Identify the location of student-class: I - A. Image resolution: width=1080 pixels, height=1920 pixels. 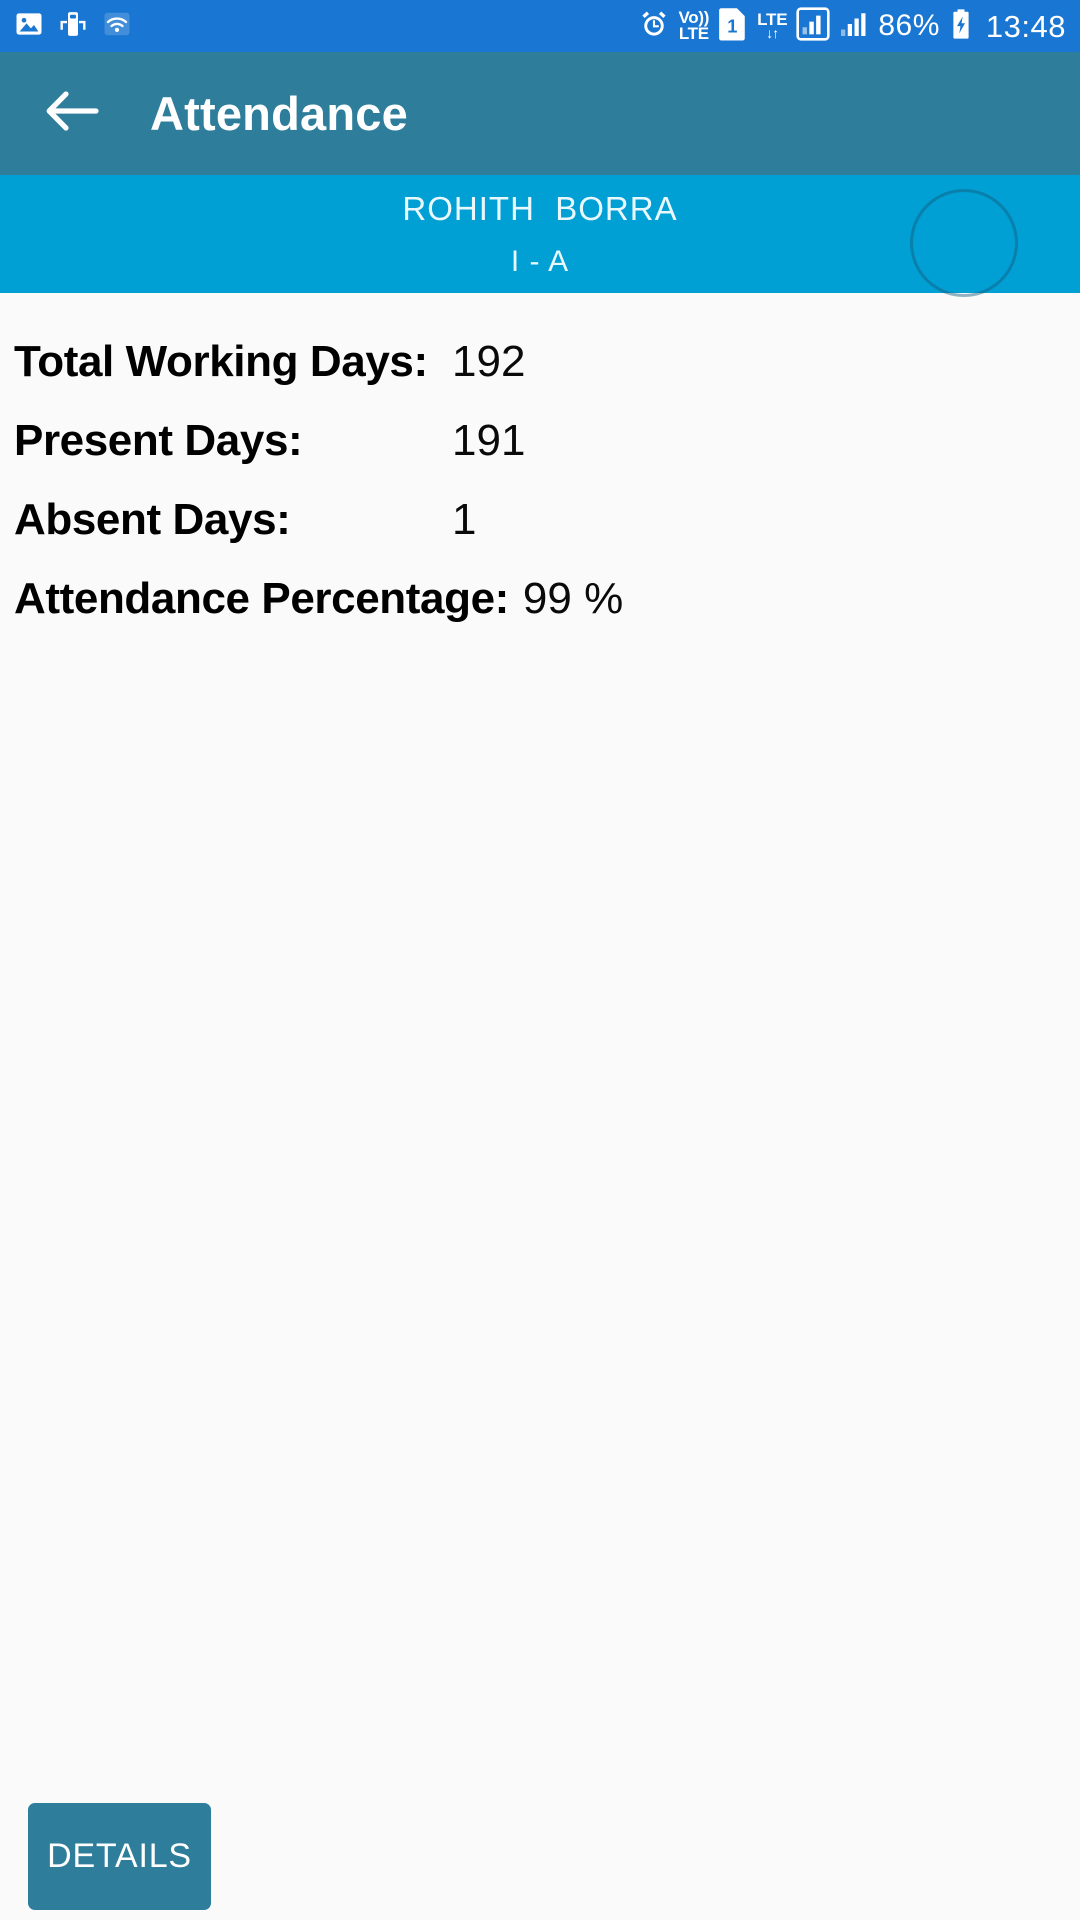
(540, 261).